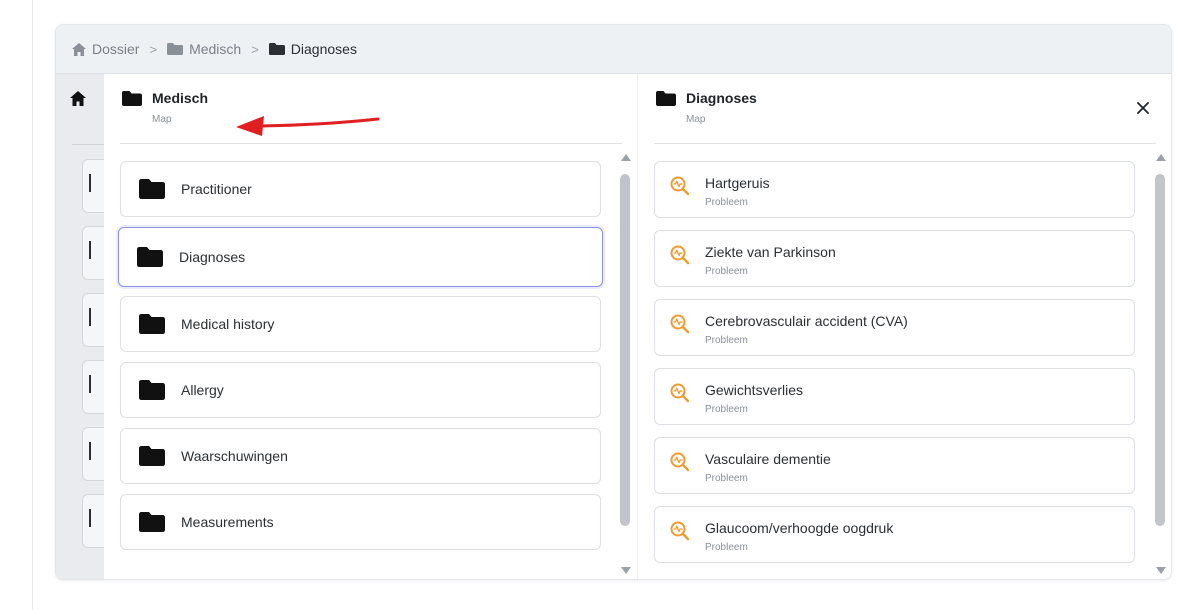 This screenshot has width=1203, height=610. I want to click on annotation-arrow-icon, so click(308, 126).